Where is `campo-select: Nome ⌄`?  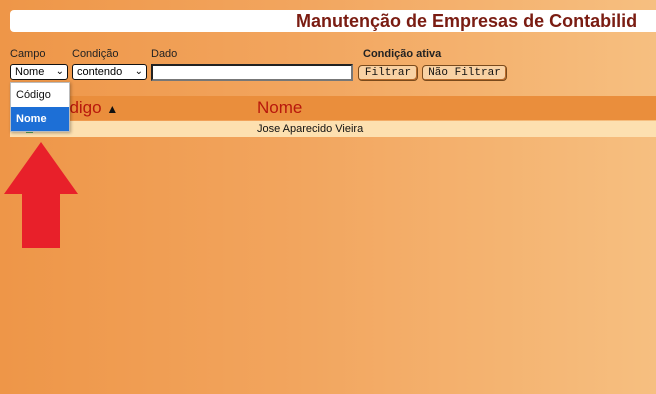
campo-select: Nome ⌄ is located at coordinates (39, 72).